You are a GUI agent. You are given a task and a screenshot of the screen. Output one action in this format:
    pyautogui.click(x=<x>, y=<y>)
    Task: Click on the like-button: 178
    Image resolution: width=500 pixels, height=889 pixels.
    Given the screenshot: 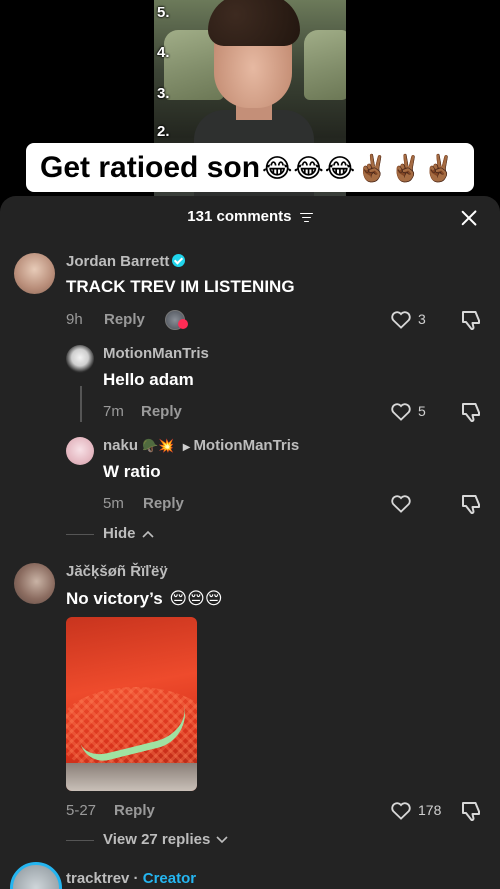 What is the action you would take?
    pyautogui.click(x=415, y=810)
    